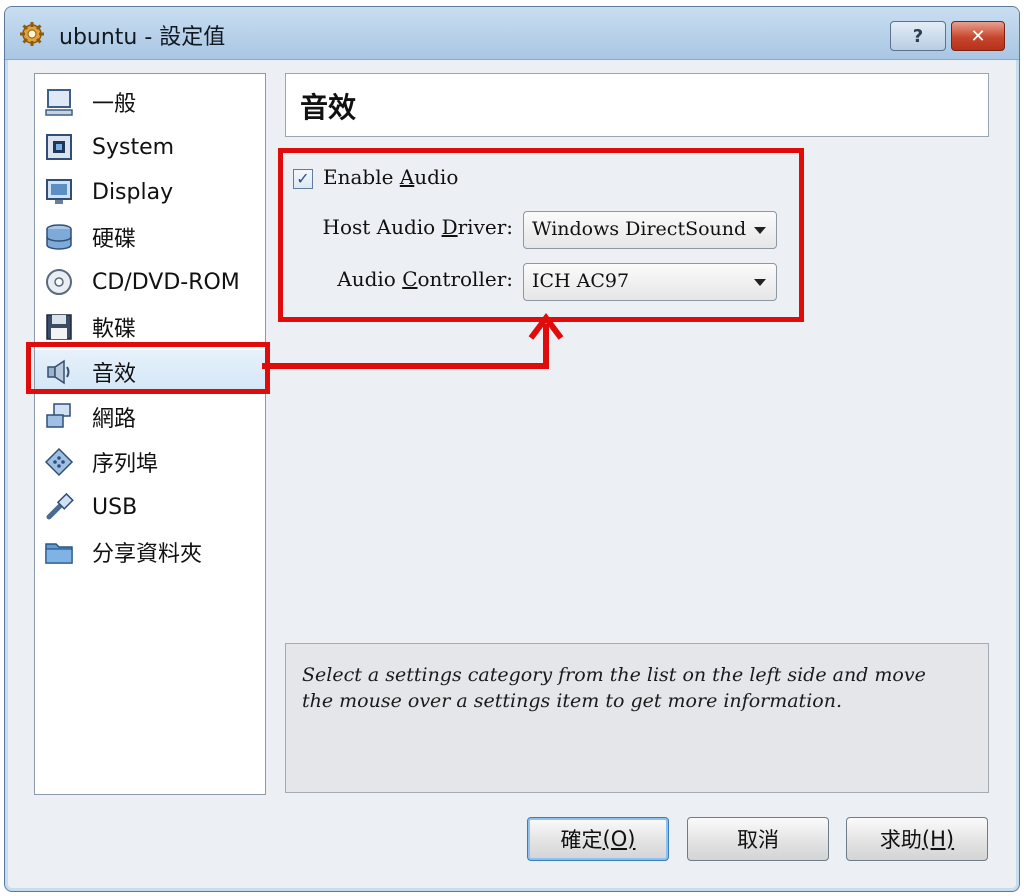 This screenshot has height=896, width=1024. I want to click on page-title: 音效, so click(328, 107).